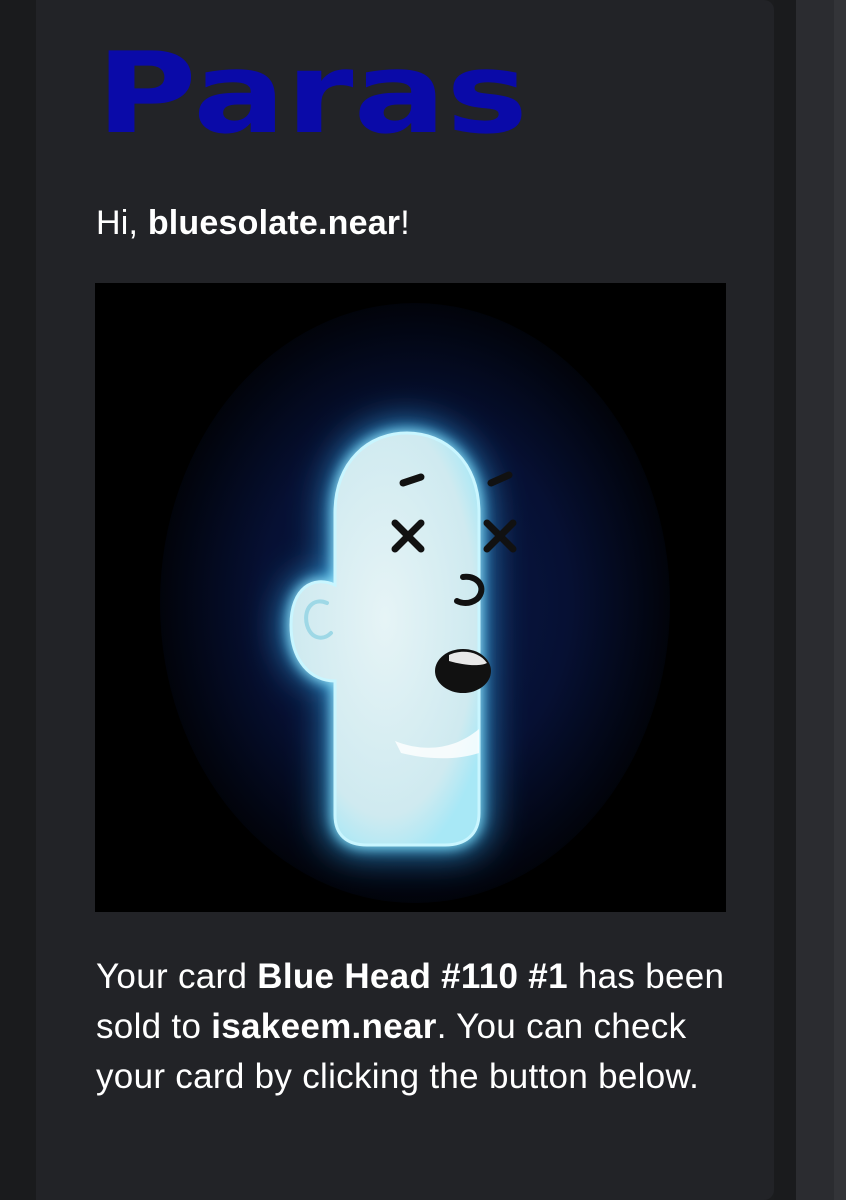 This screenshot has height=1200, width=846. I want to click on message-part1: Your card, so click(177, 976).